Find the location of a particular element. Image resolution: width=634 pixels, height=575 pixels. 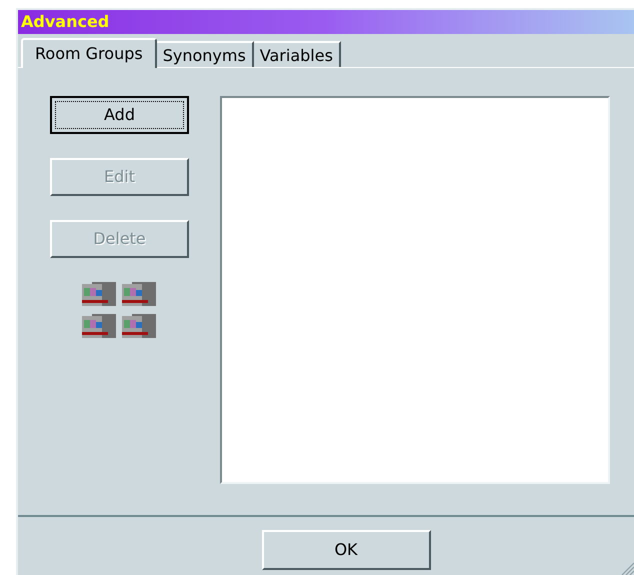

tab: Variables is located at coordinates (297, 54).